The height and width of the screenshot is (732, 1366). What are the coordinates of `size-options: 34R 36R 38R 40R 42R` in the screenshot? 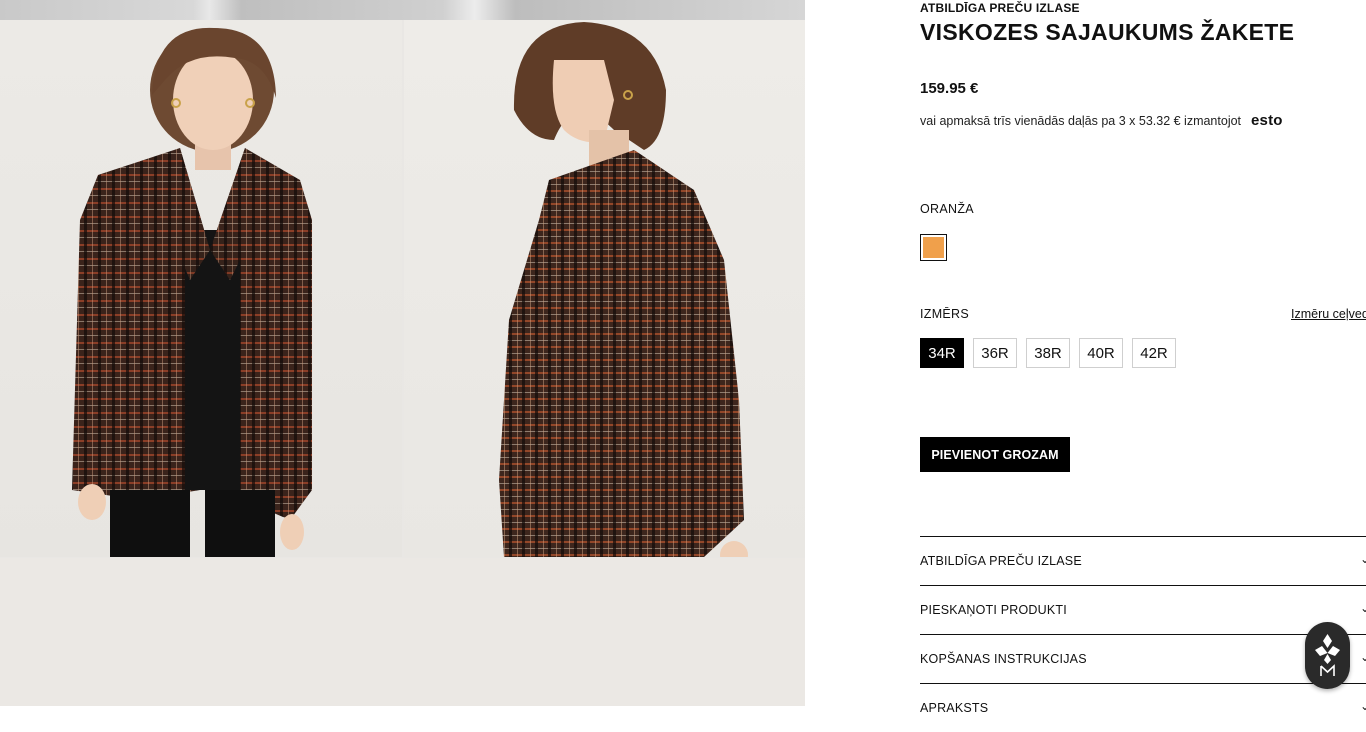 It's located at (1048, 353).